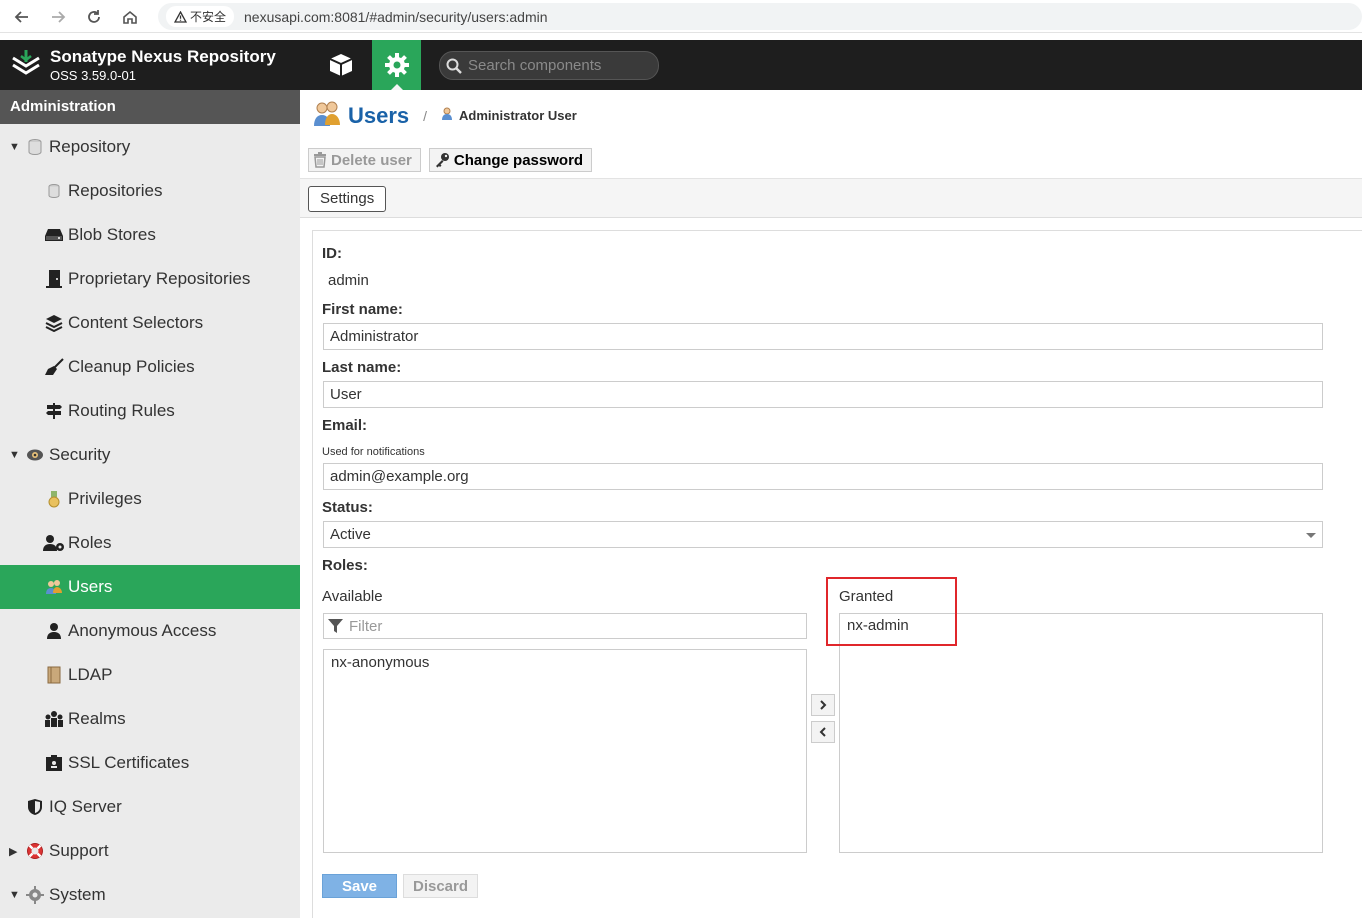 Image resolution: width=1362 pixels, height=918 pixels. Describe the element at coordinates (823, 394) in the screenshot. I see `last-name-field: User` at that location.